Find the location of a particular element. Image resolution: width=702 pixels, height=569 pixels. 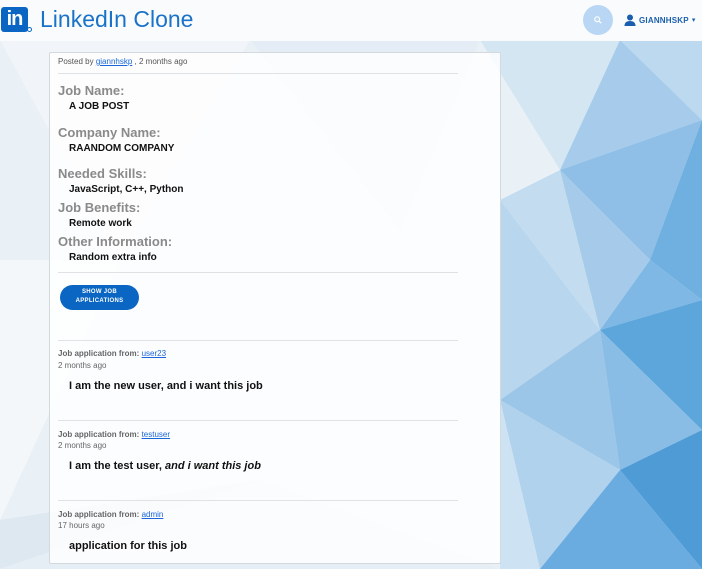

job-name-value: A JOB POST is located at coordinates (99, 106).